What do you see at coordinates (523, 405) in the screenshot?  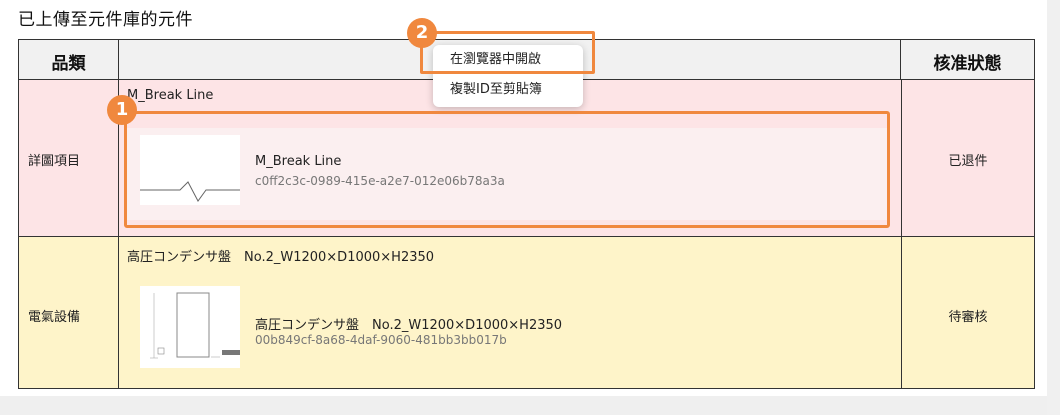 I see `bottom-strip` at bounding box center [523, 405].